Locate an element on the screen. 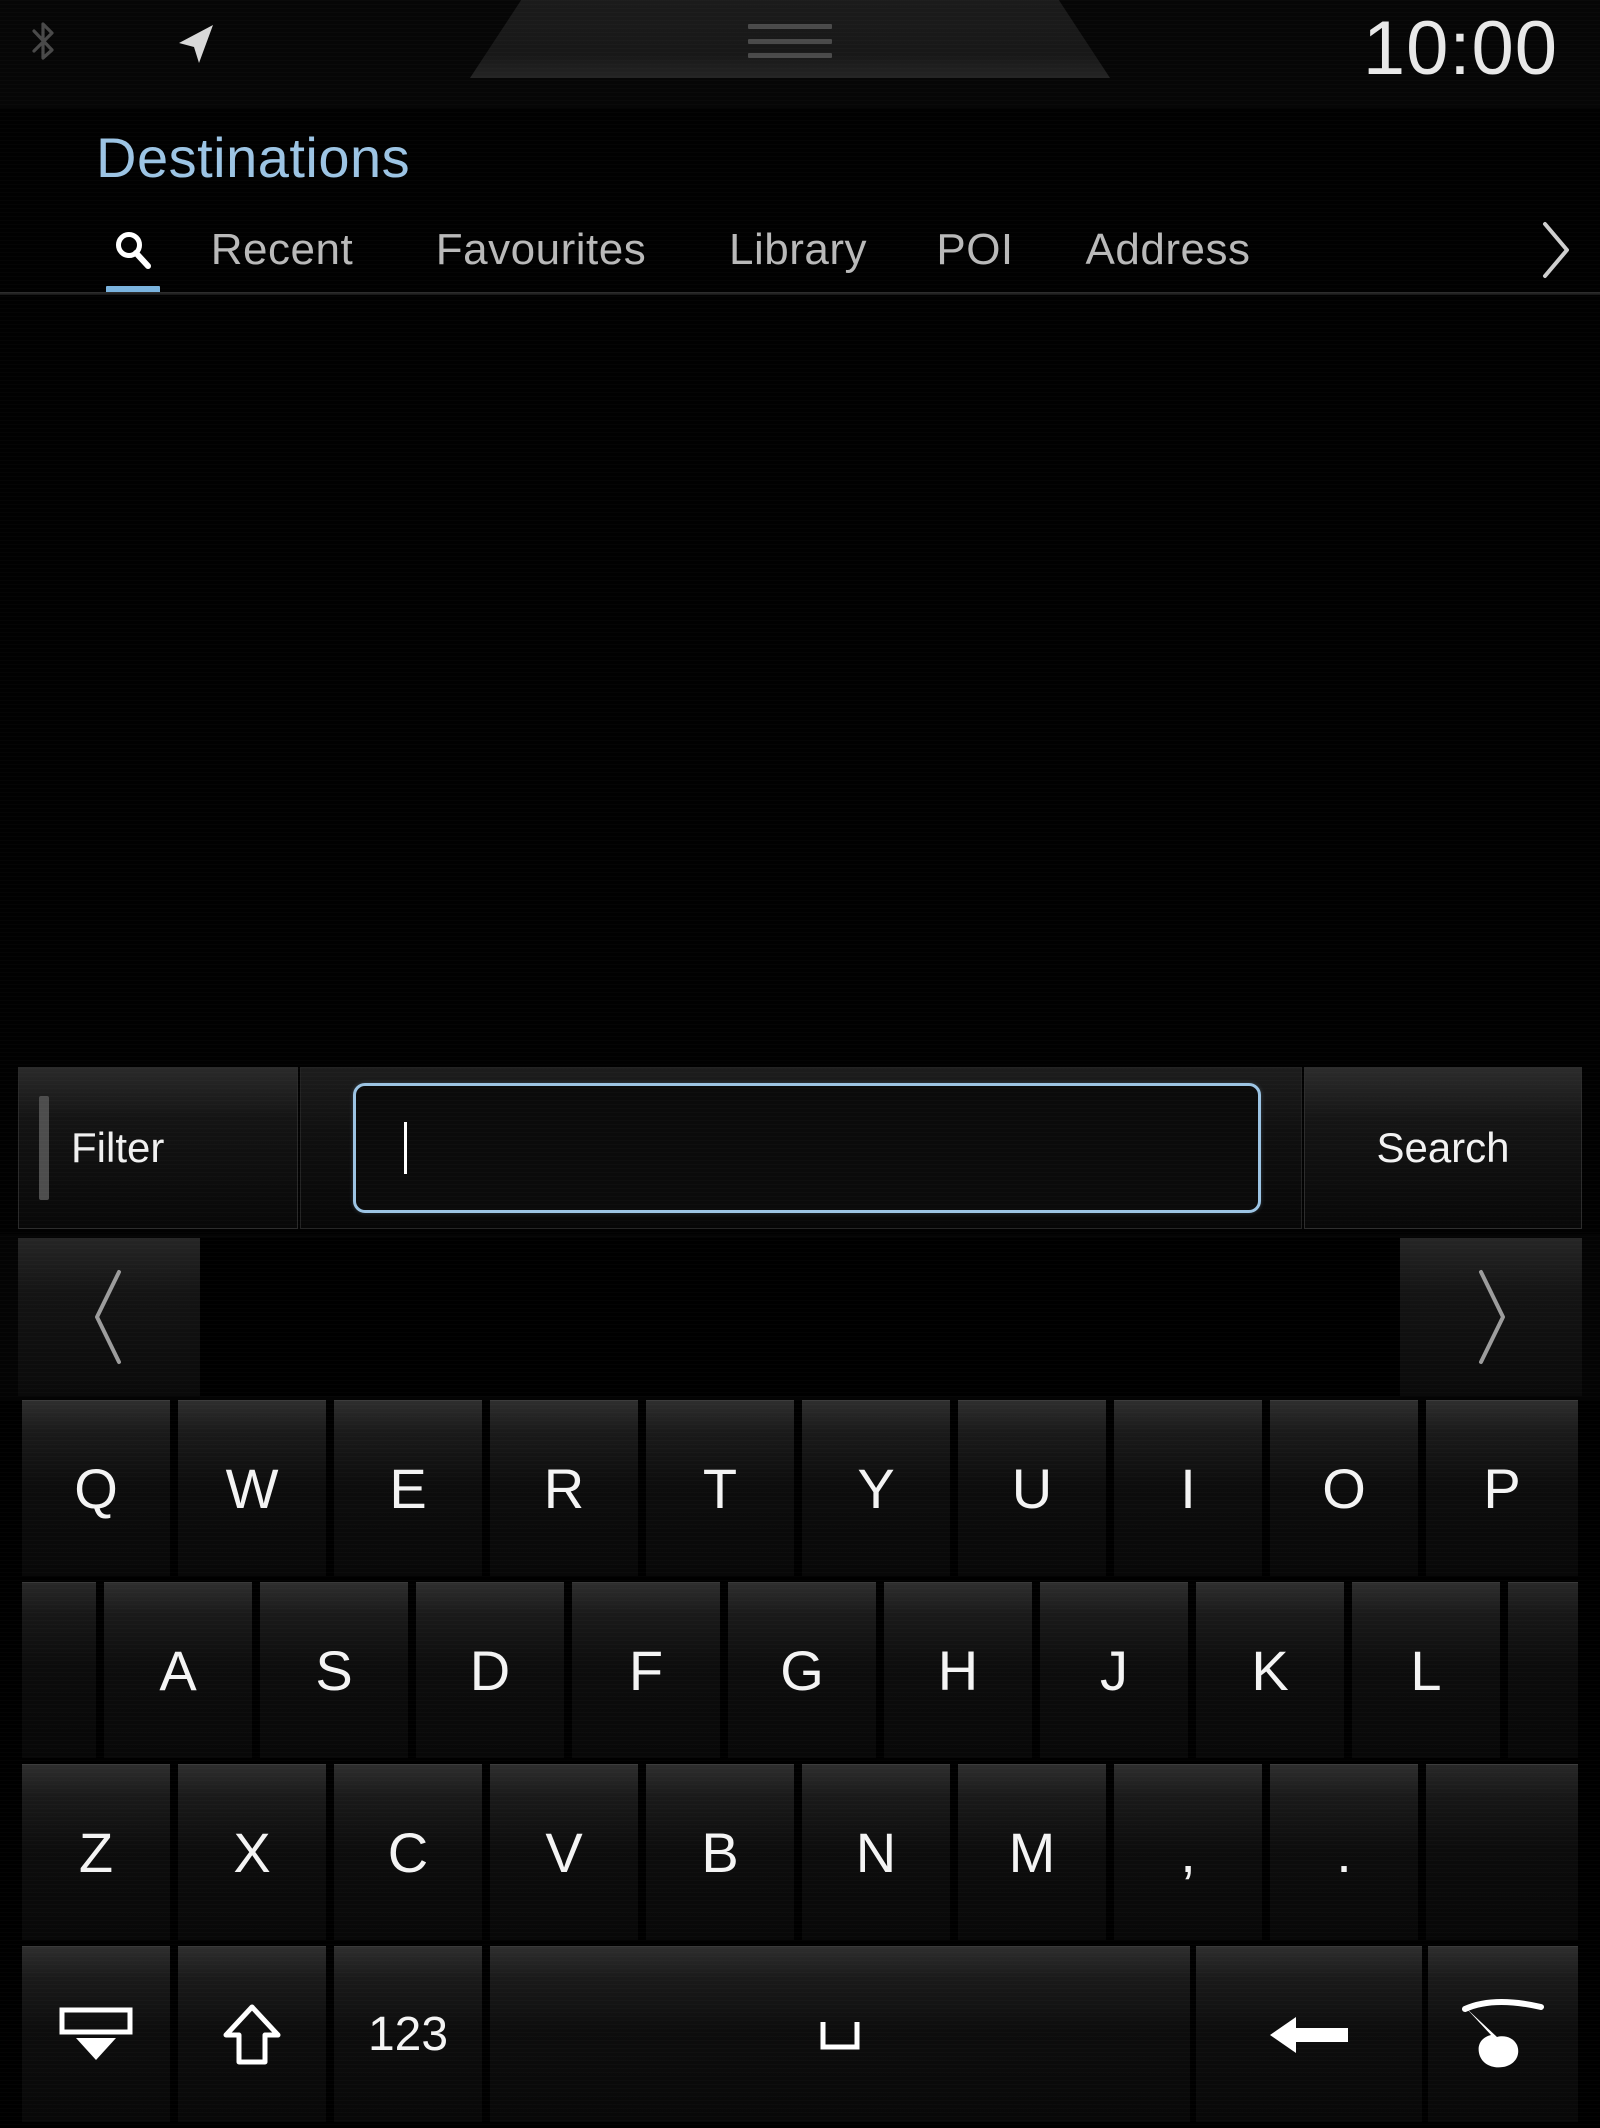  key-j: J is located at coordinates (1114, 1670).